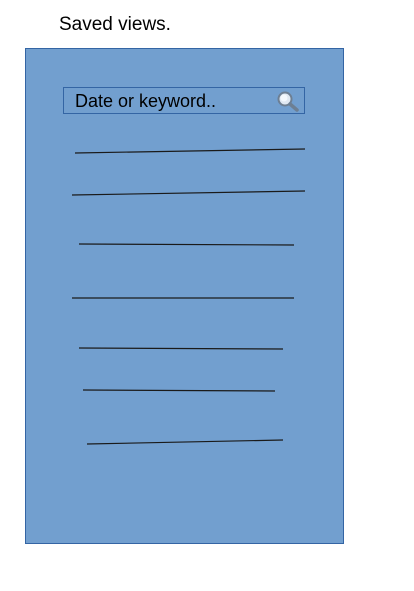 Image resolution: width=414 pixels, height=591 pixels. I want to click on search-icon, so click(288, 101).